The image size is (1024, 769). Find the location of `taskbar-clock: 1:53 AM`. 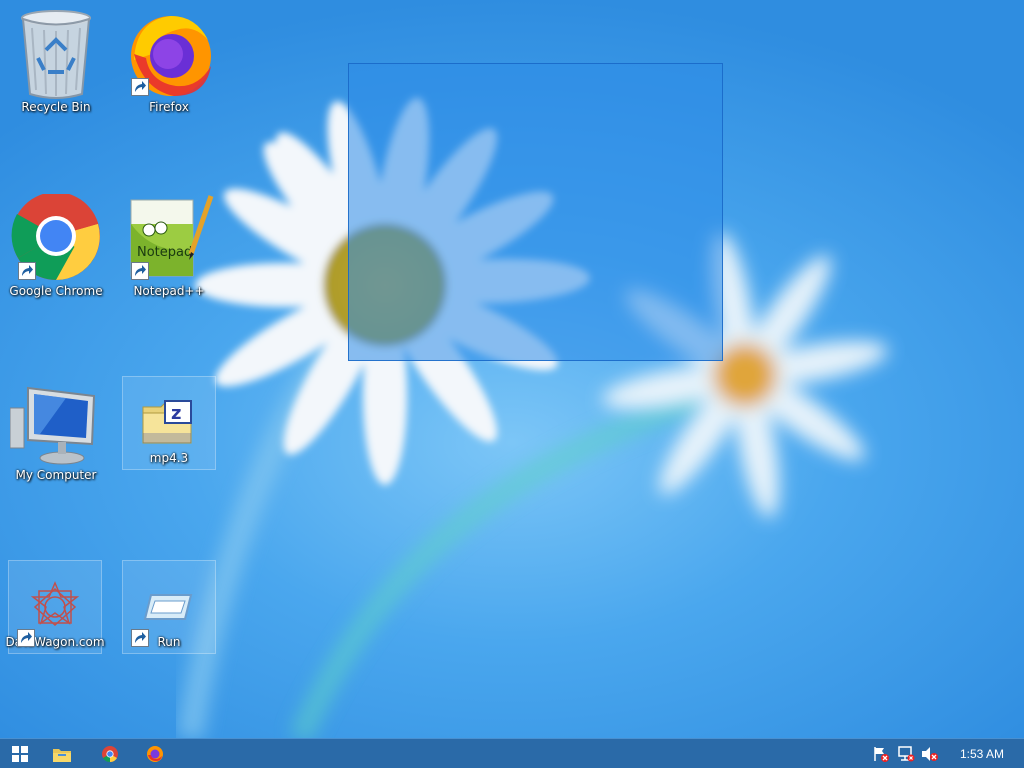

taskbar-clock: 1:53 AM is located at coordinates (982, 754).